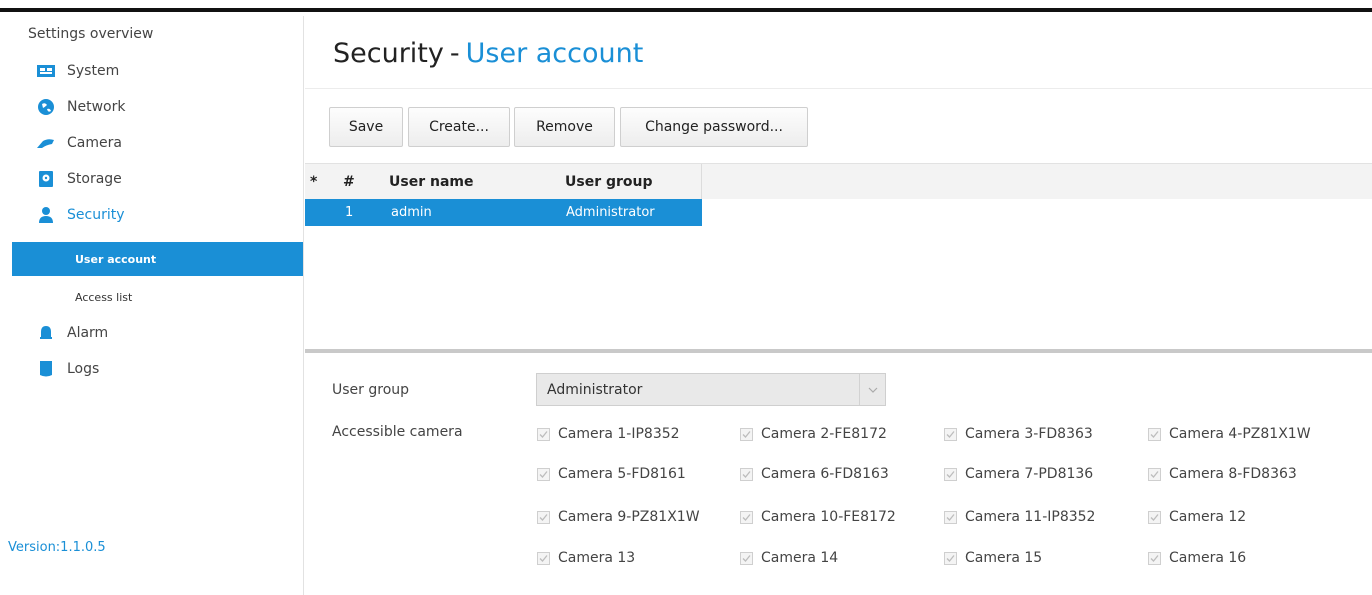  What do you see at coordinates (349, 182) in the screenshot?
I see `column-header-index: #` at bounding box center [349, 182].